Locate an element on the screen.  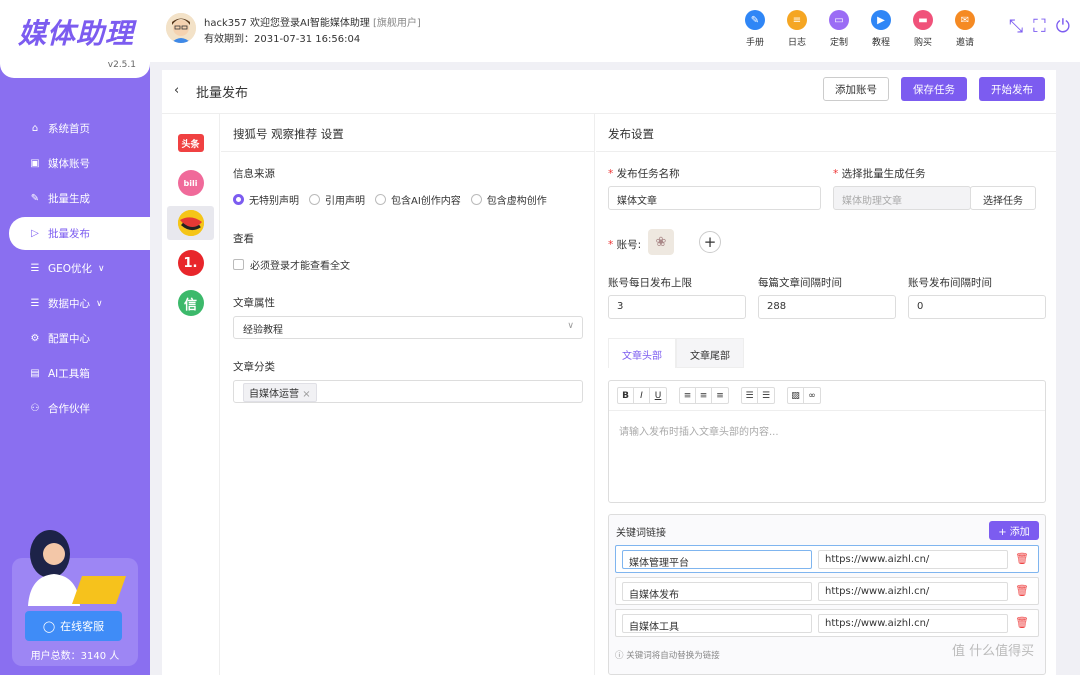
platform-yidian: 1. is located at coordinates (190, 263).